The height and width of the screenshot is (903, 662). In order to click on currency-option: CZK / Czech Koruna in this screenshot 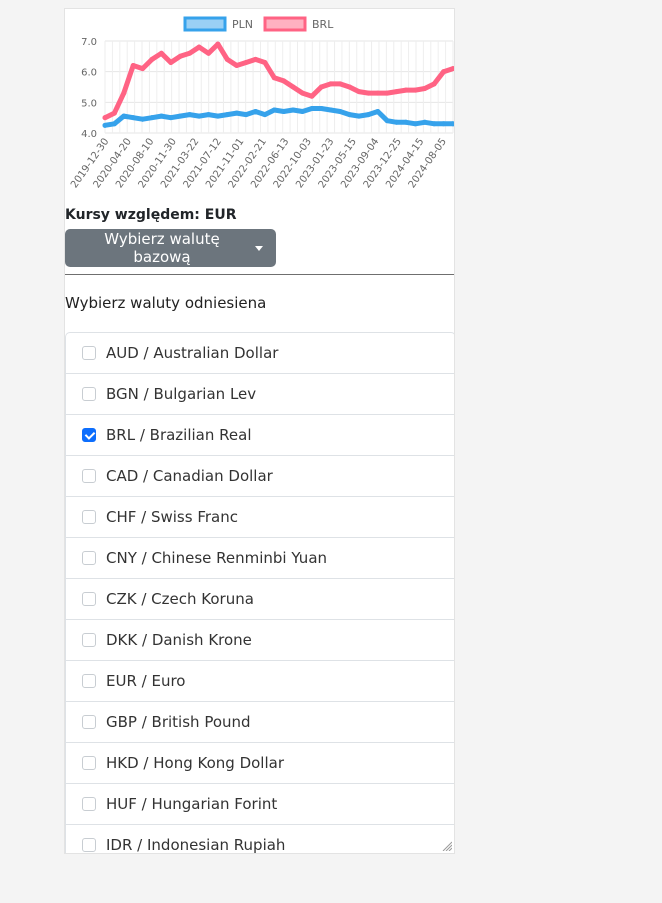, I will do `click(260, 599)`.